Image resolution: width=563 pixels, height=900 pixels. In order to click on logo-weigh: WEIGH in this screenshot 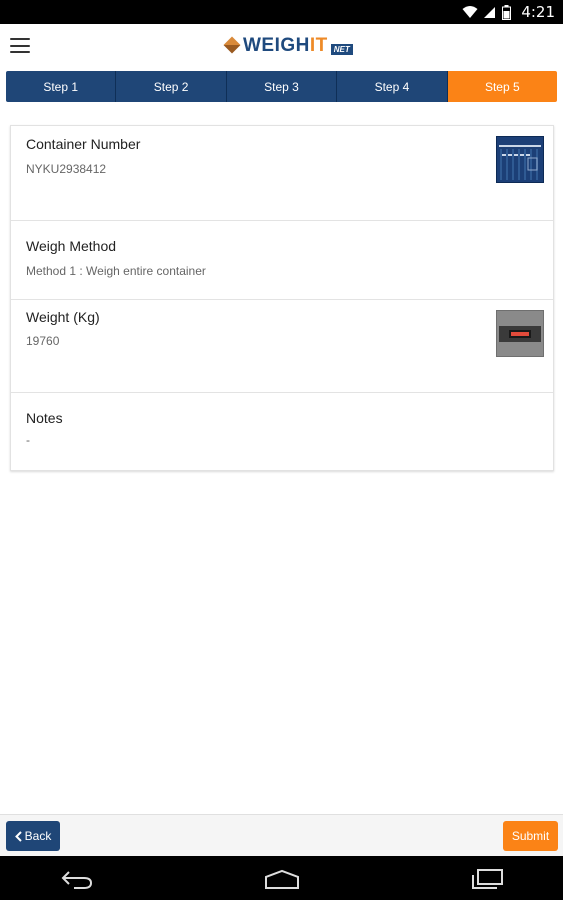, I will do `click(276, 45)`.